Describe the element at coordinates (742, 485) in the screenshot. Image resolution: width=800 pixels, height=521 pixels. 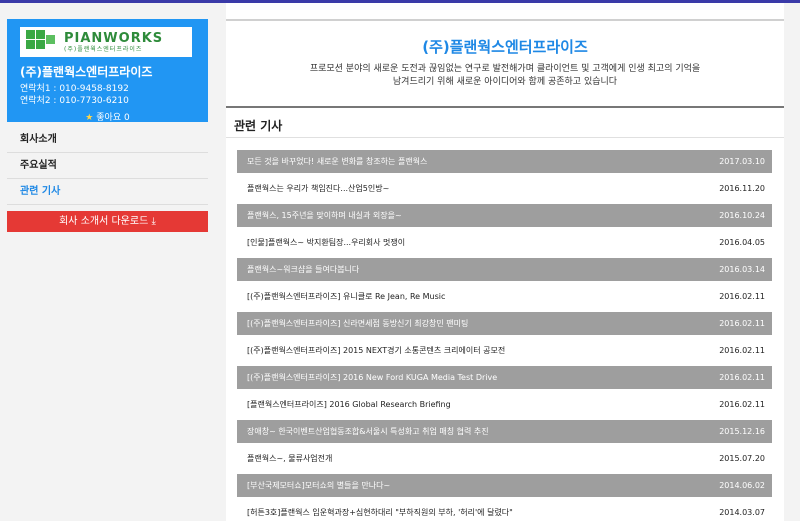
I see `article-date: 2014.06.02` at that location.